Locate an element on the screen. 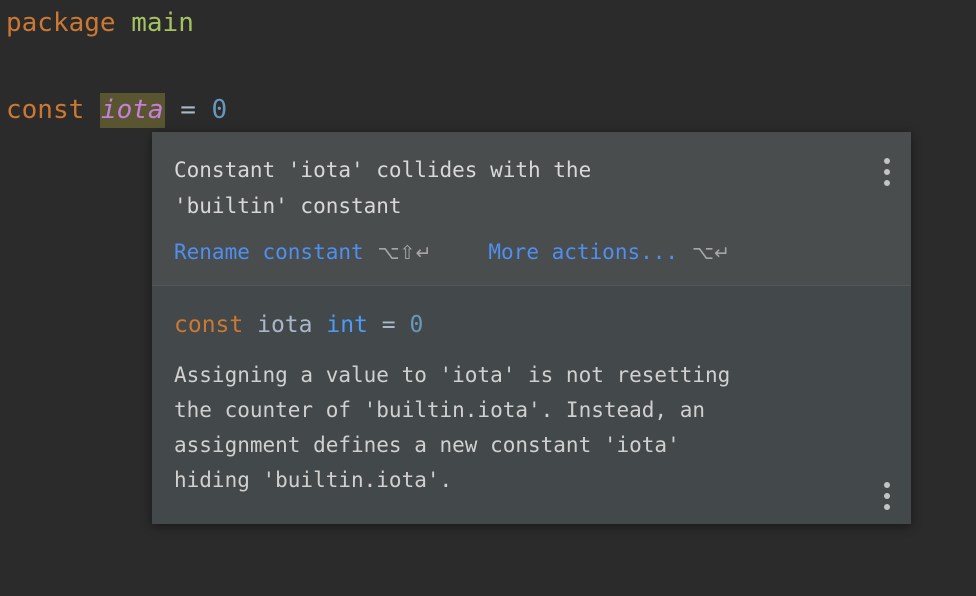  signature-name-iota: iota is located at coordinates (292, 325).